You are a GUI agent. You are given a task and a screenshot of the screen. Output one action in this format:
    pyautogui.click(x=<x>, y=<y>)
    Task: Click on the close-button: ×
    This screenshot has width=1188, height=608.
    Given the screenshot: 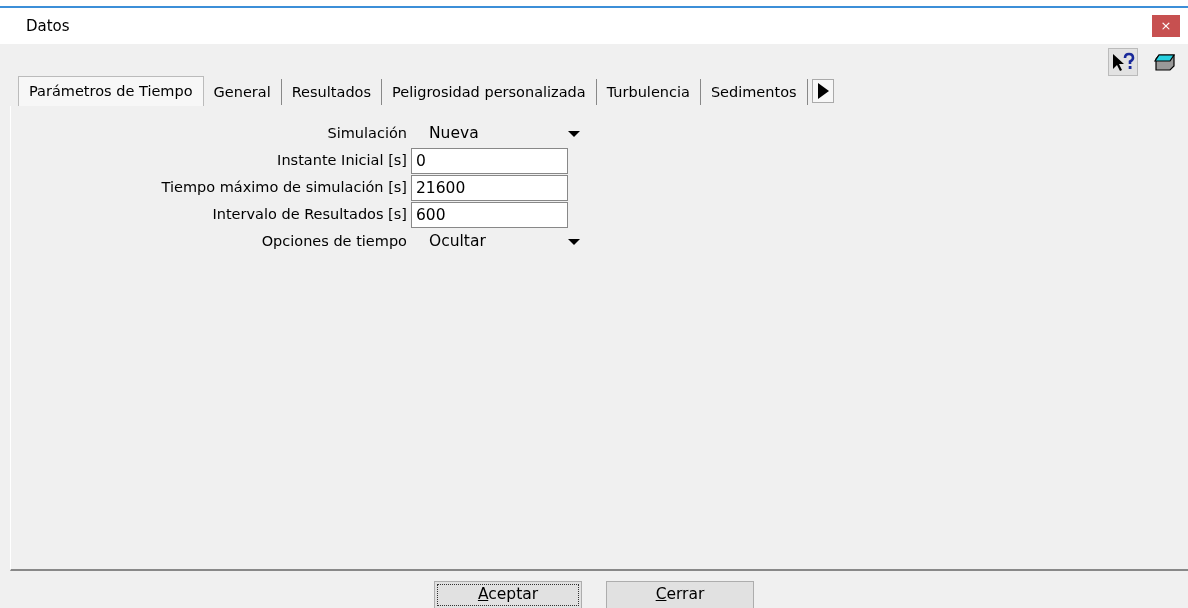 What is the action you would take?
    pyautogui.click(x=1166, y=26)
    